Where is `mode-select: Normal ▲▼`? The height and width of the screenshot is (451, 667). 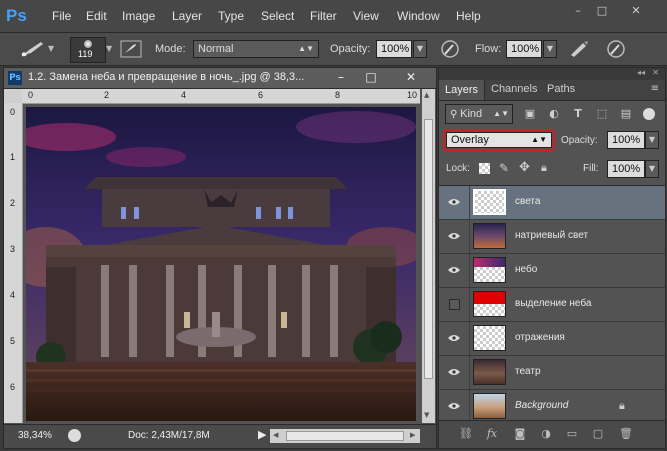
mode-select: Normal ▲▼ is located at coordinates (256, 49).